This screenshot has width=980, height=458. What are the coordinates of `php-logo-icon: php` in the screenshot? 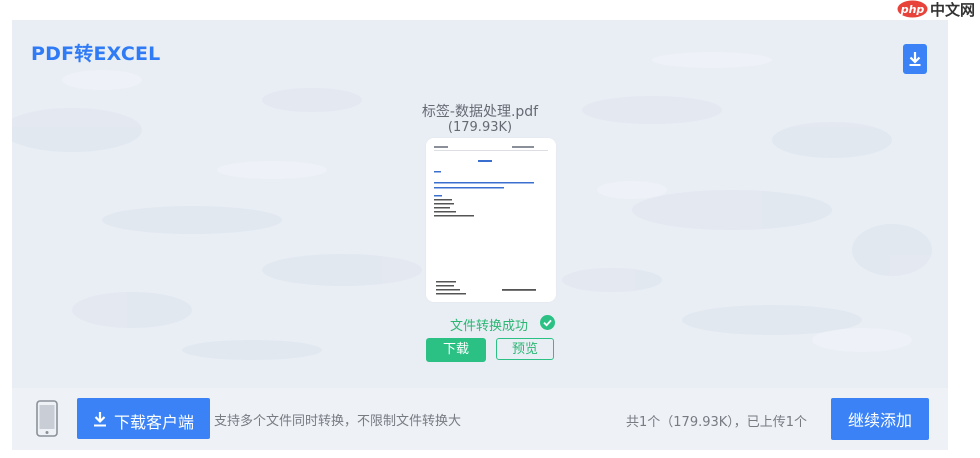 It's located at (912, 9).